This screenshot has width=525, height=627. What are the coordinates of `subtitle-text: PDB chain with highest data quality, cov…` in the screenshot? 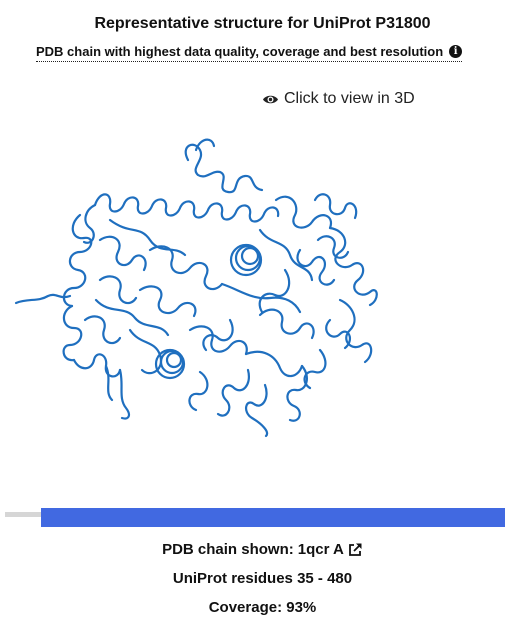 It's located at (240, 51).